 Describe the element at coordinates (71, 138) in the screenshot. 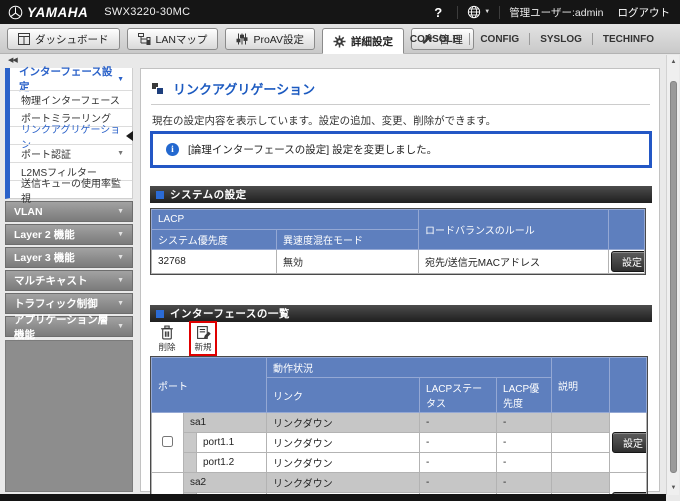

I see `sidebar-item-link-aggregation: リンクアグリゲーション` at that location.